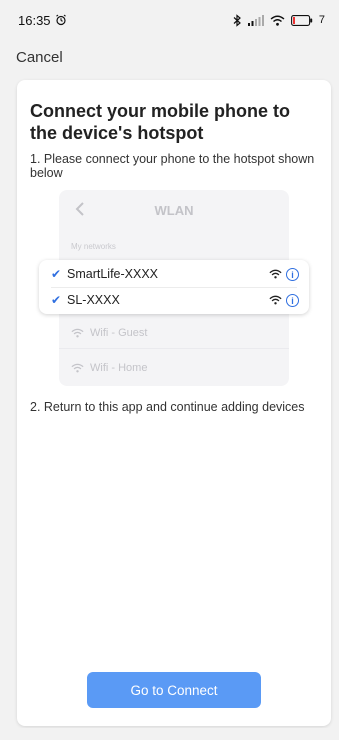 This screenshot has width=339, height=740. What do you see at coordinates (174, 690) in the screenshot?
I see `go-to-connect-button: Go to Connect` at bounding box center [174, 690].